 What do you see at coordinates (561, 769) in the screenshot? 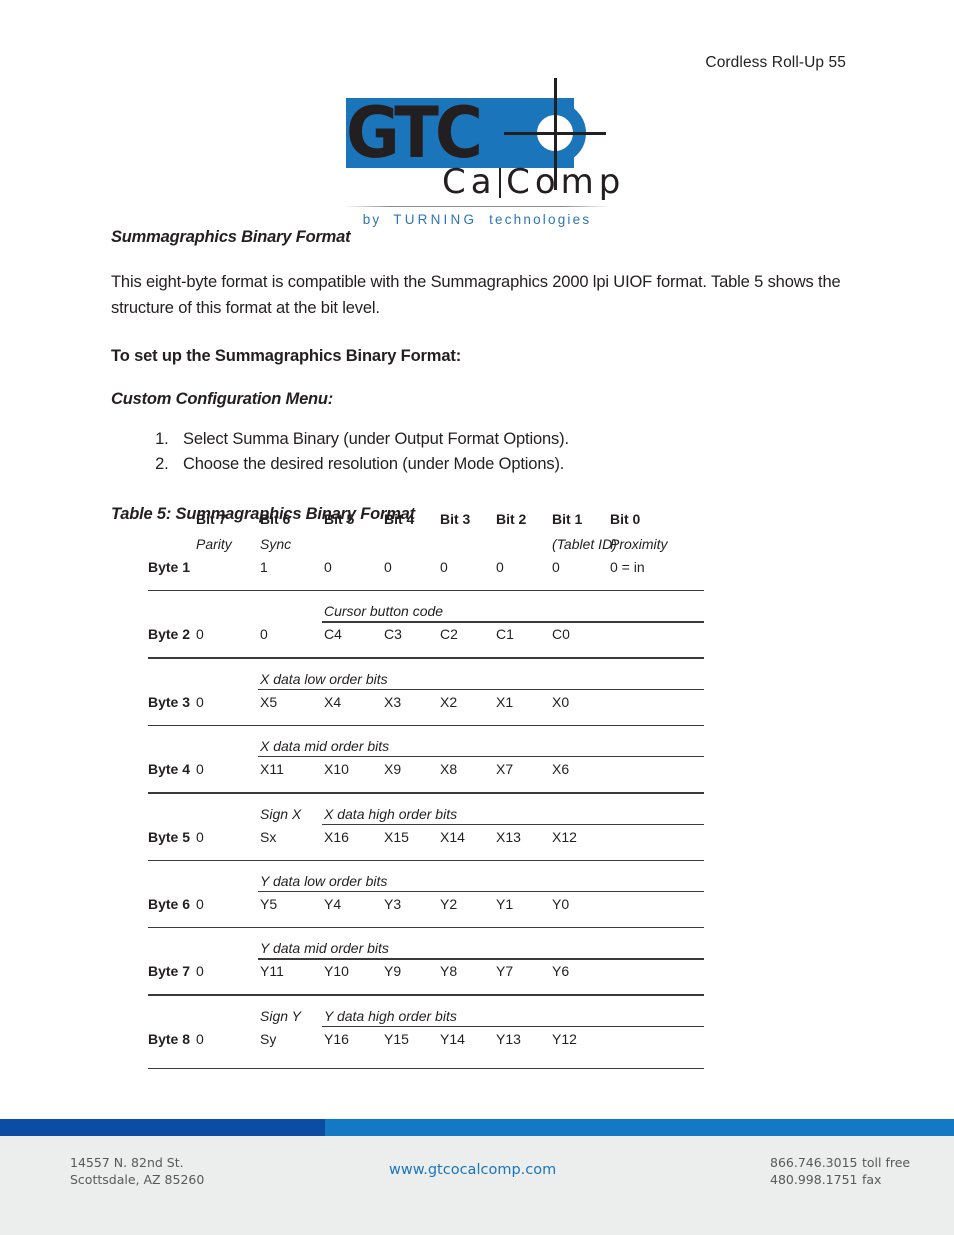
I see `bit-value: X6` at bounding box center [561, 769].